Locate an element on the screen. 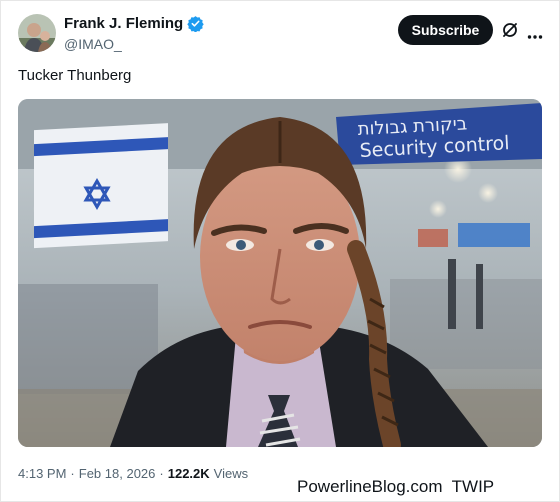 This screenshot has height=502, width=560. avatar is located at coordinates (37, 33).